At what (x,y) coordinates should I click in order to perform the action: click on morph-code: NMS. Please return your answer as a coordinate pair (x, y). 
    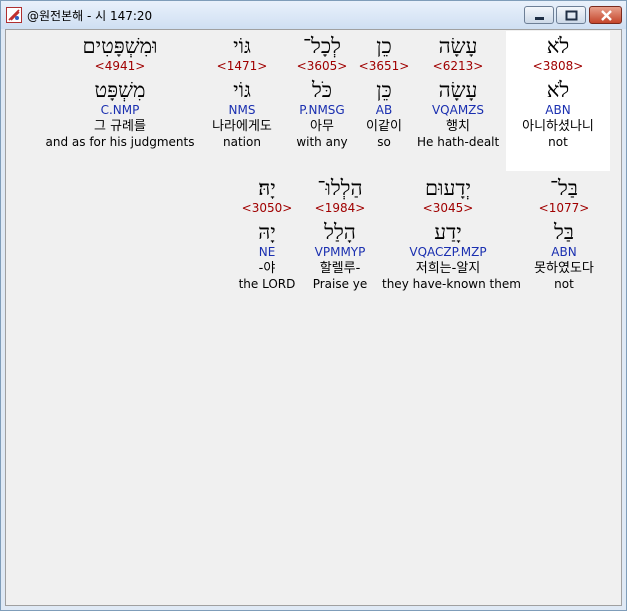
    Looking at the image, I should click on (242, 110).